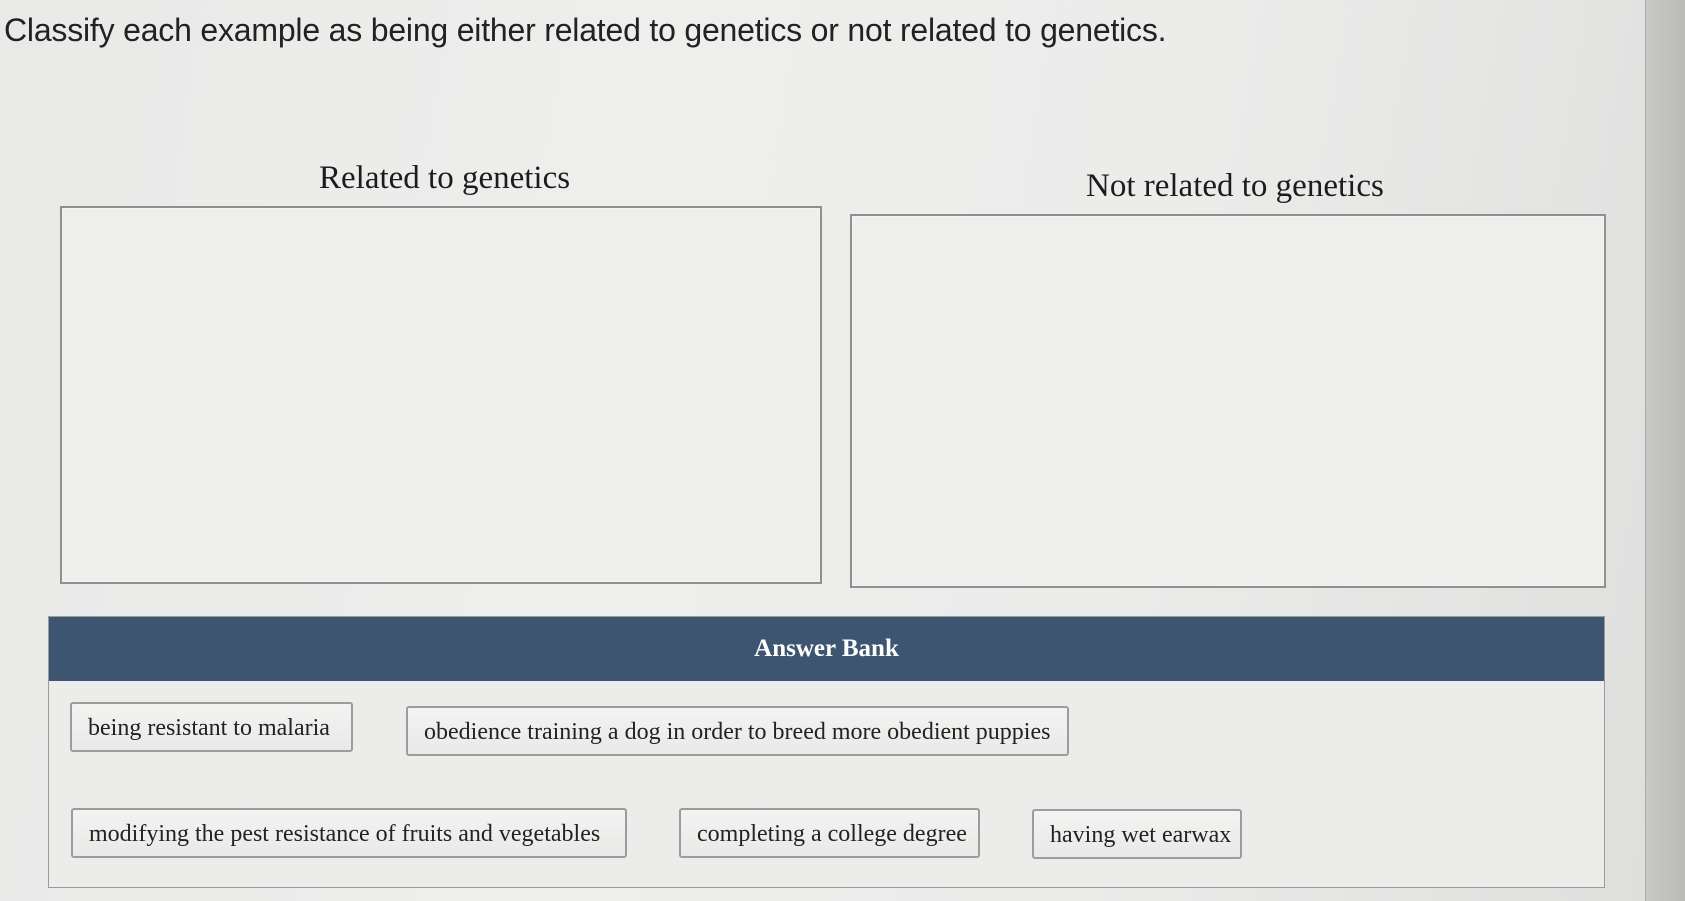 The image size is (1685, 901). I want to click on answer-chip-resistant-to-malaria: being resistant to malaria, so click(211, 727).